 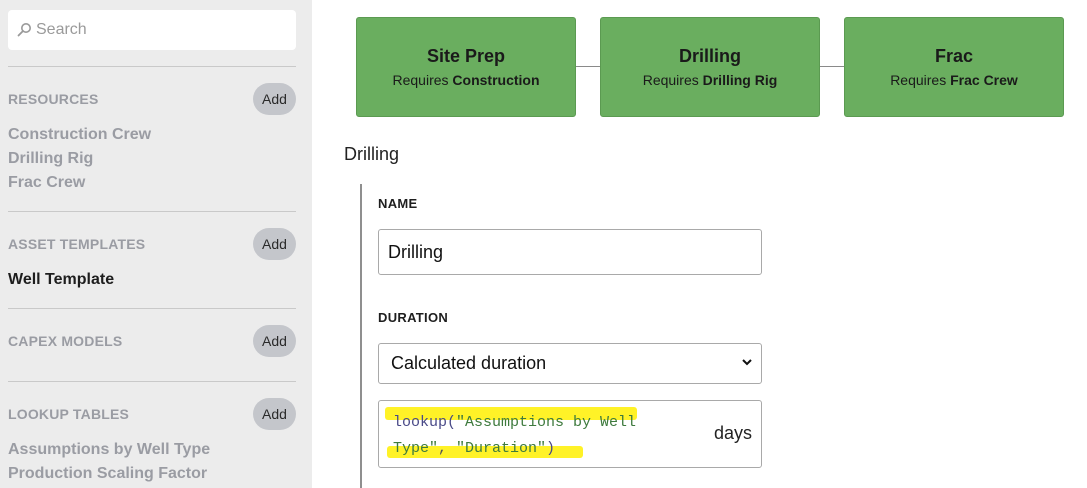 What do you see at coordinates (570, 252) in the screenshot?
I see `name-input` at bounding box center [570, 252].